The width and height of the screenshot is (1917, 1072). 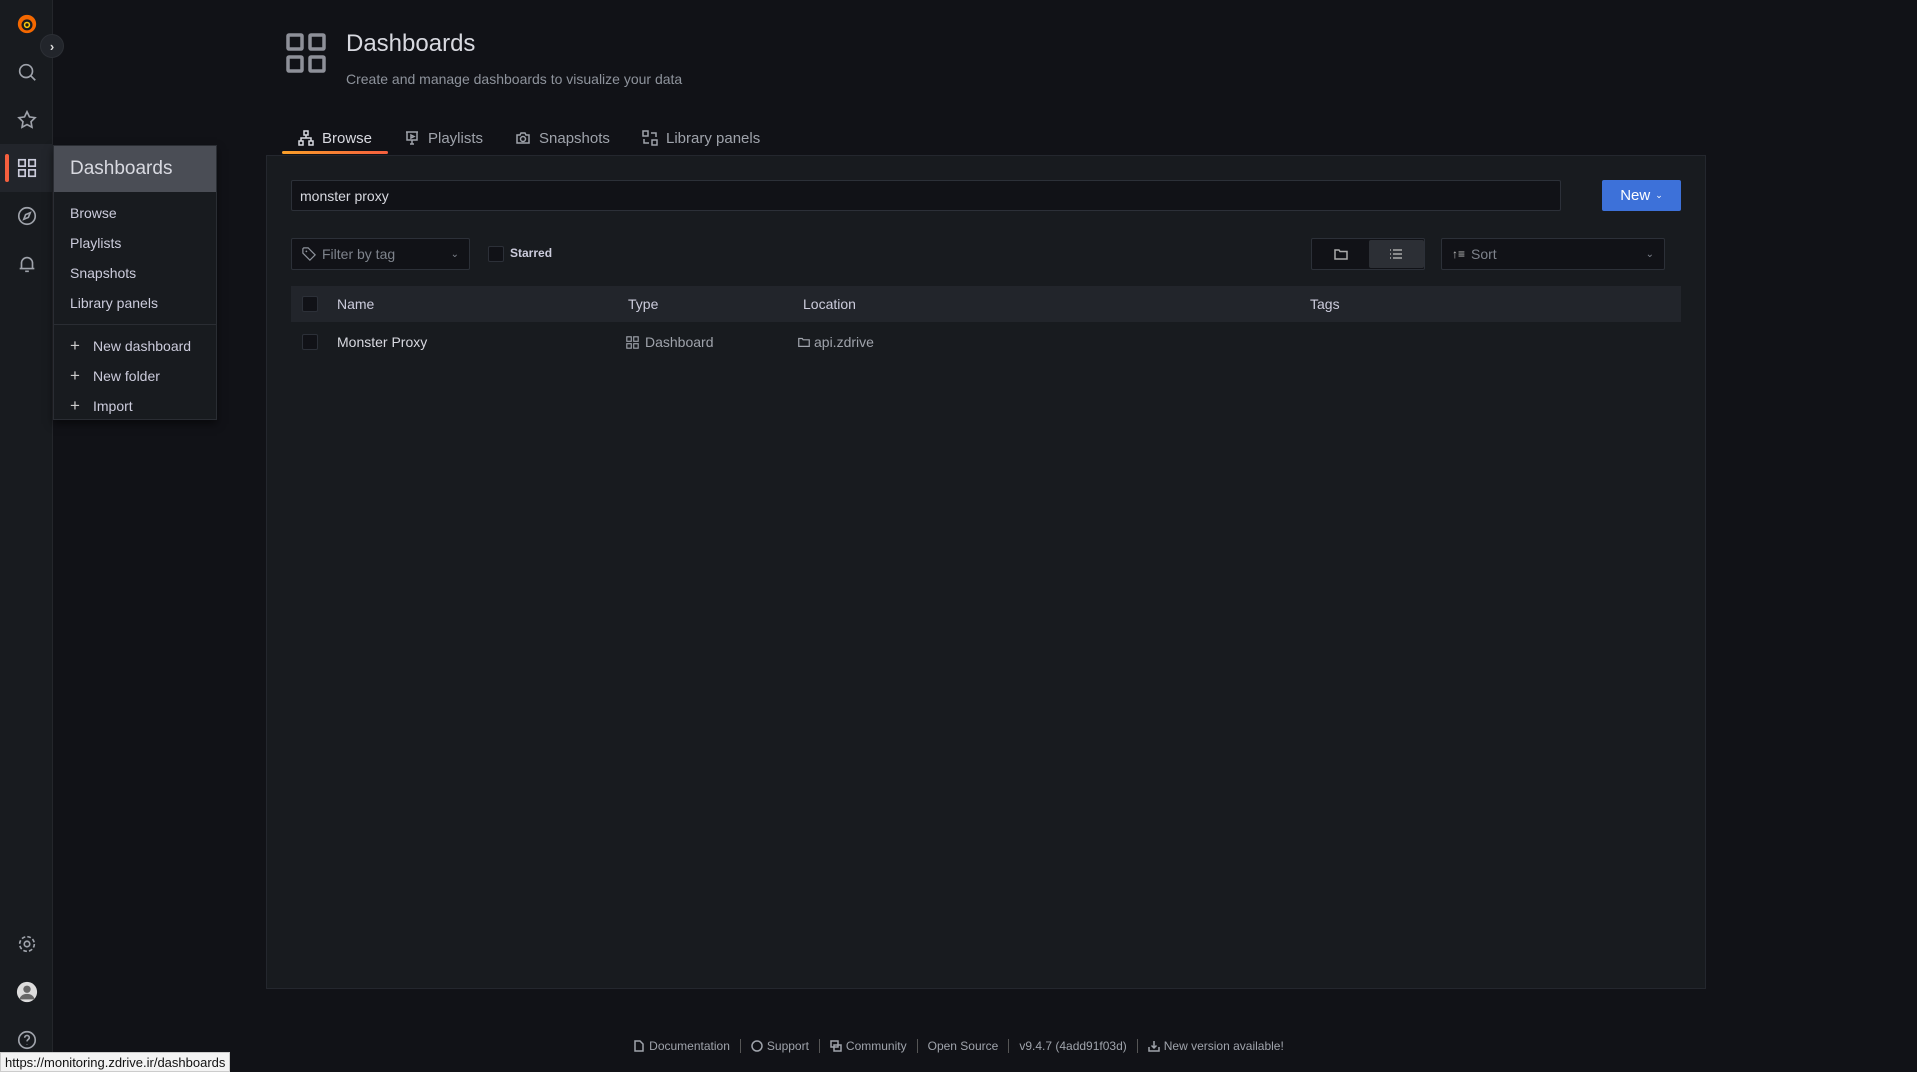 What do you see at coordinates (135, 324) in the screenshot?
I see `menu-divider` at bounding box center [135, 324].